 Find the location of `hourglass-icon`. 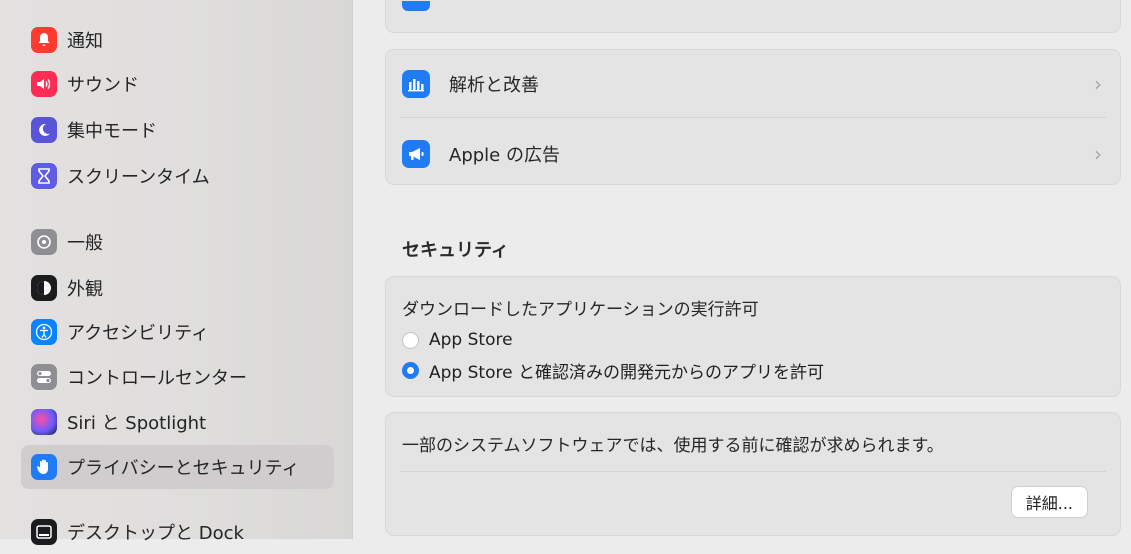

hourglass-icon is located at coordinates (44, 176).